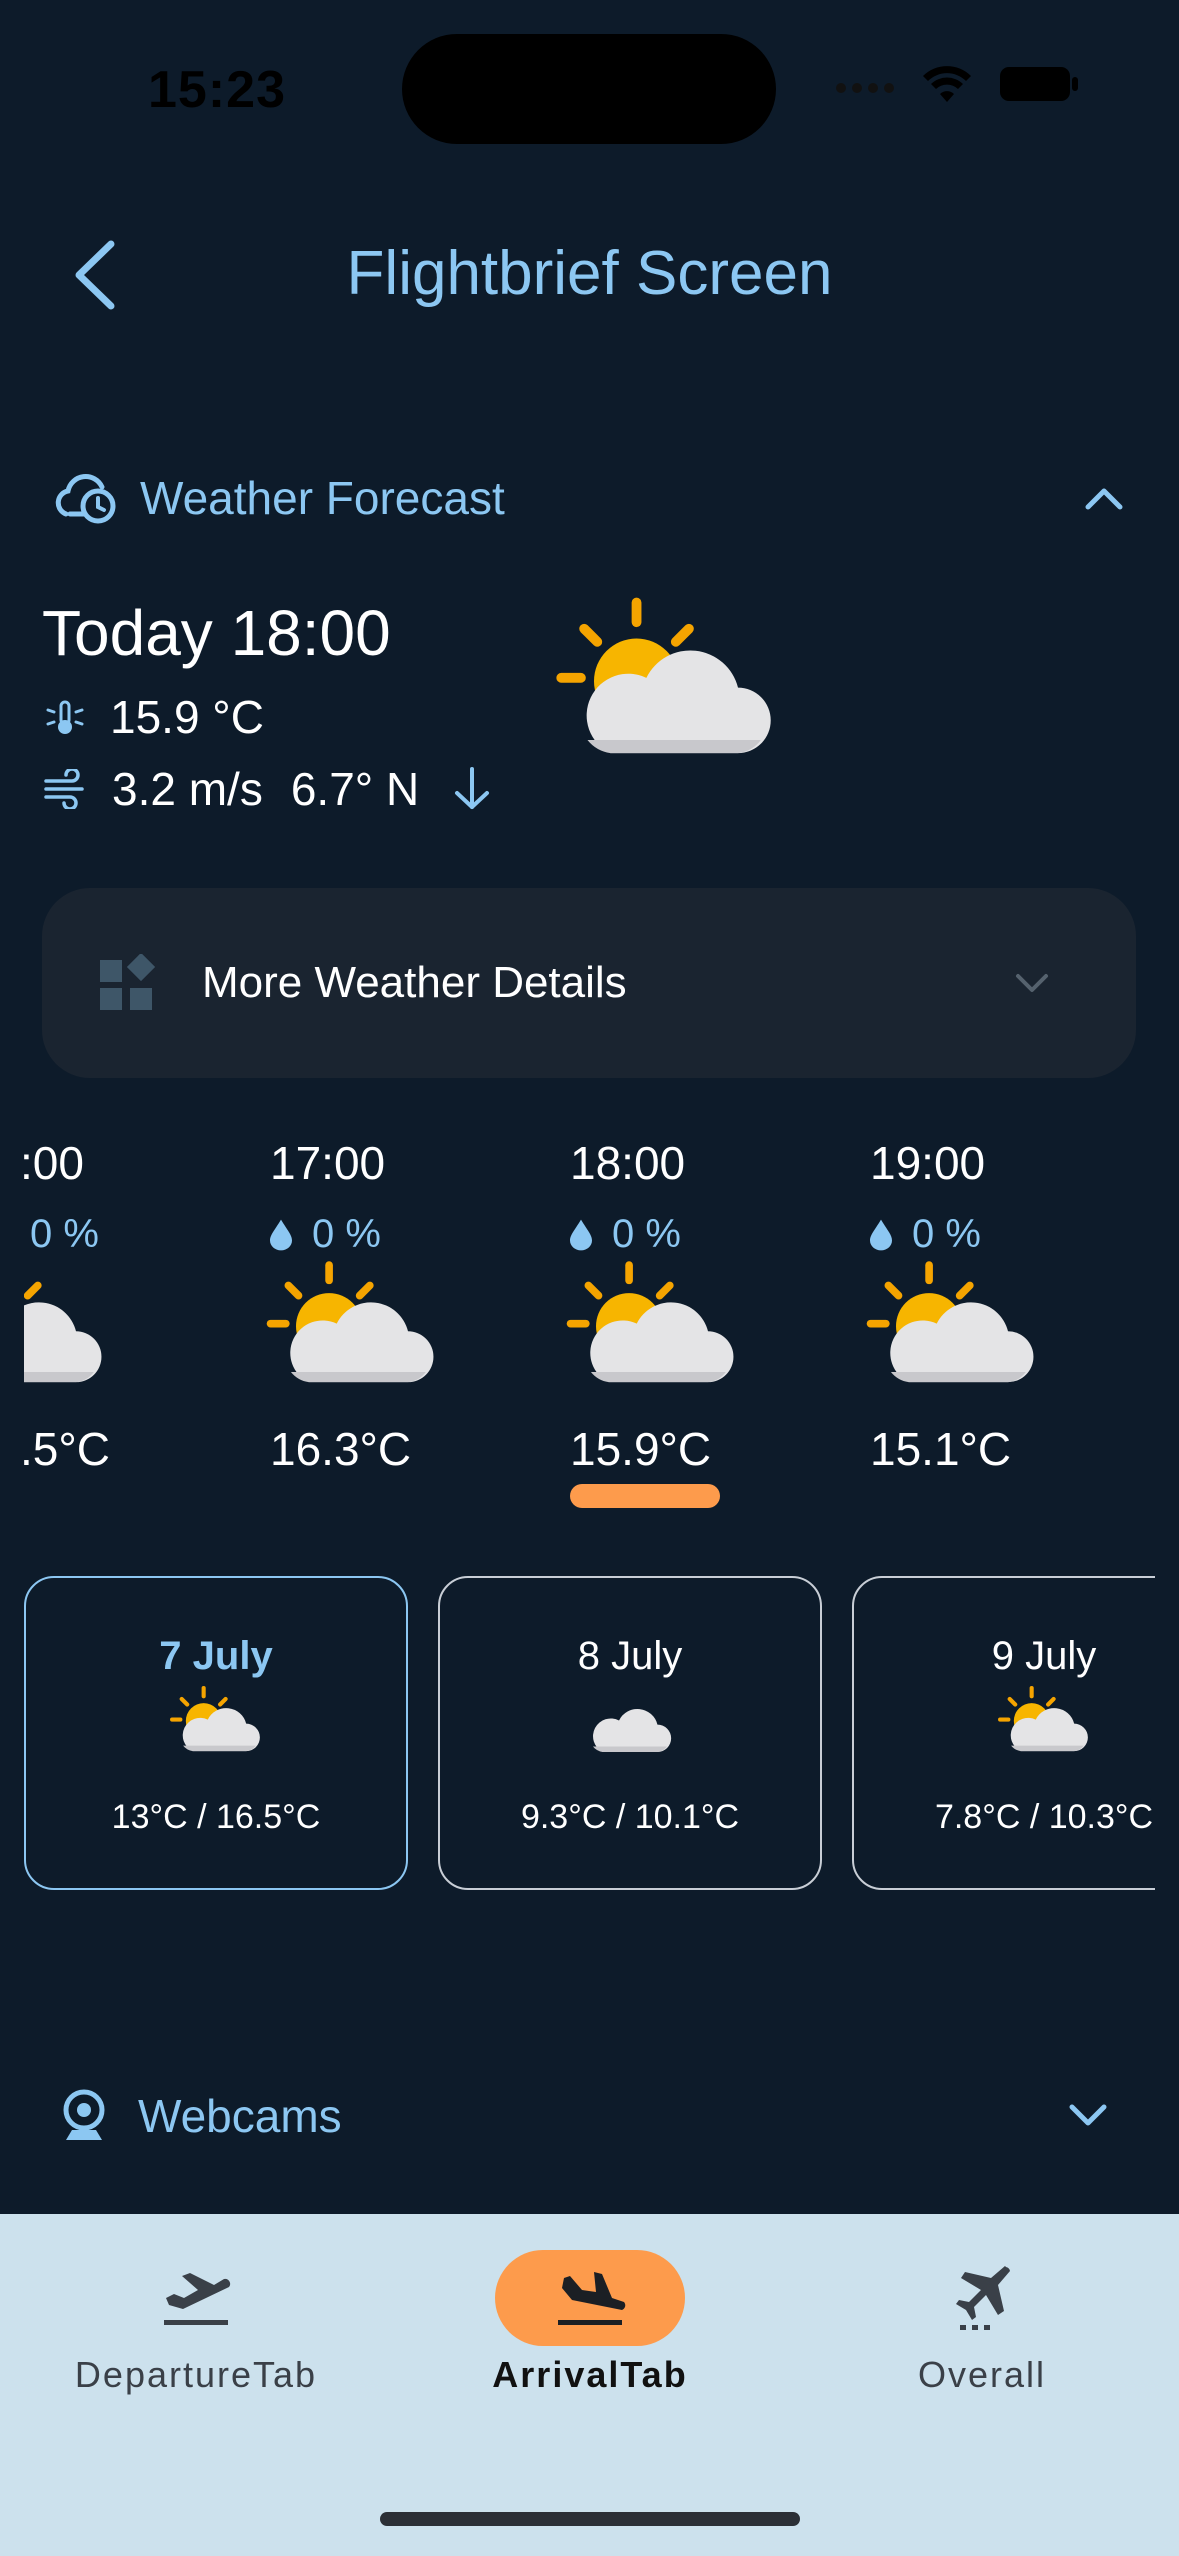  I want to click on status-time: 15:23, so click(217, 90).